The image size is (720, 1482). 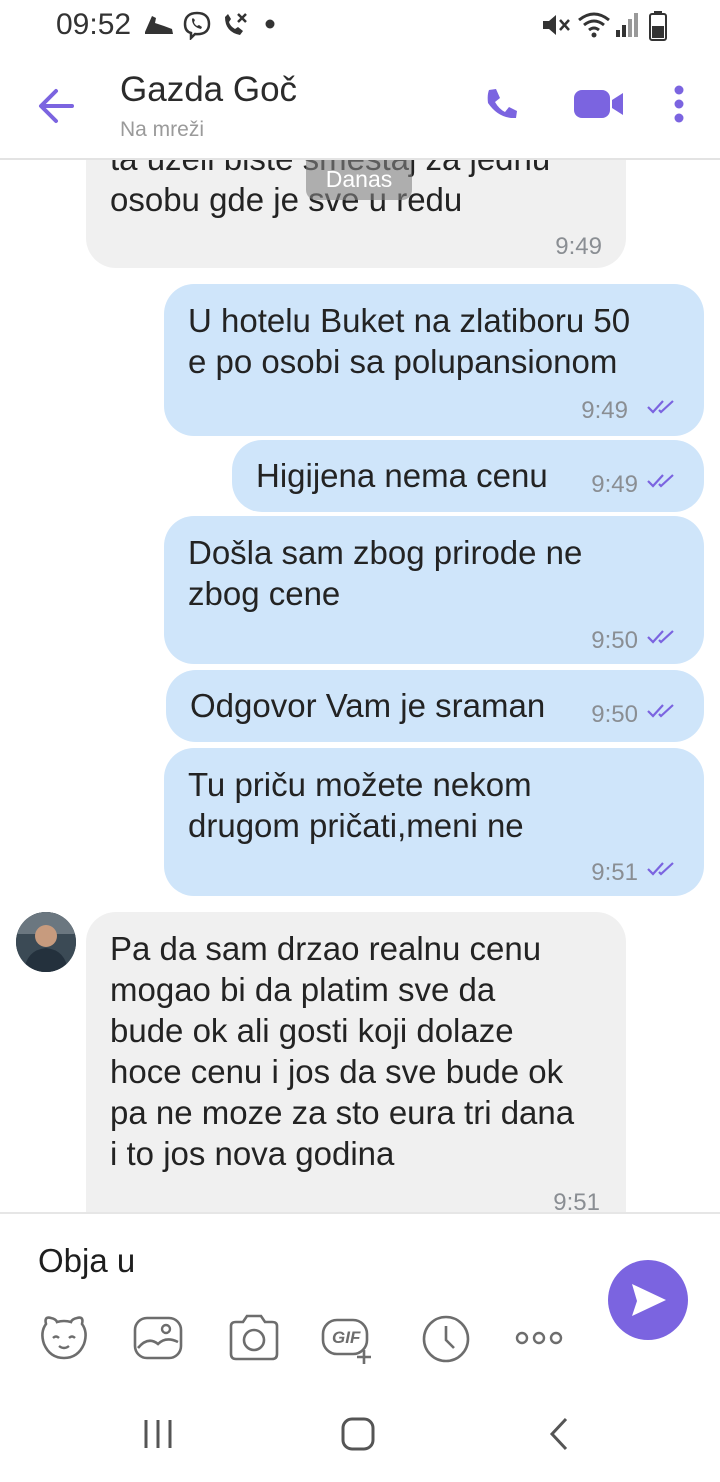 I want to click on more-icon, so click(x=540, y=1338).